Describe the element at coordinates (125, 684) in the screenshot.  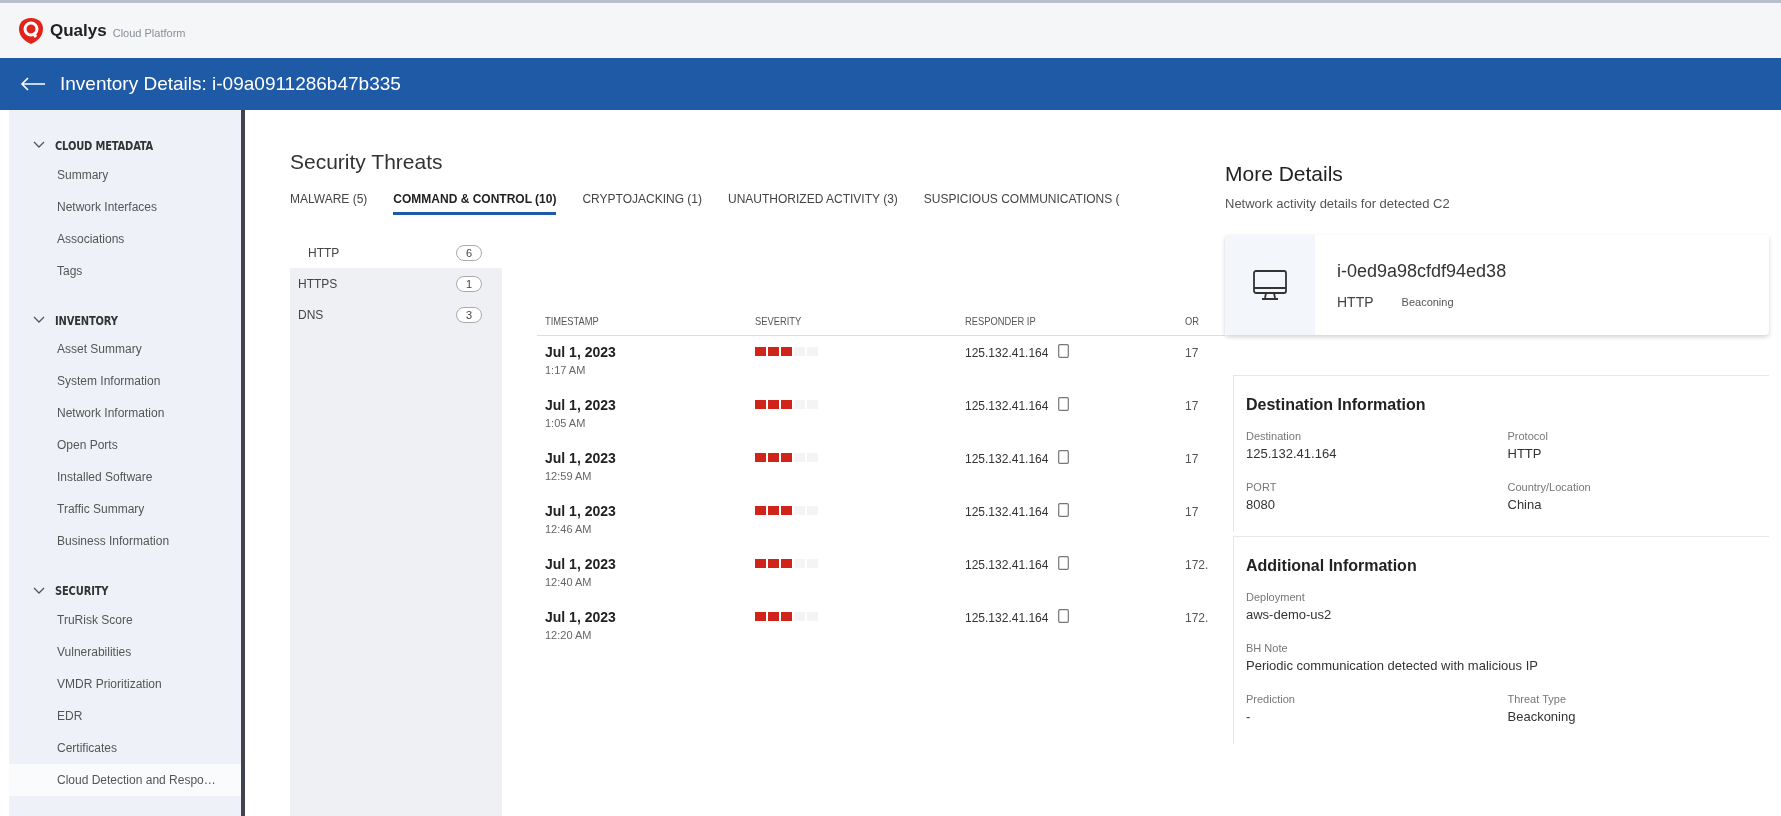
I see `sidebar-item: VMDR Prioritization` at that location.